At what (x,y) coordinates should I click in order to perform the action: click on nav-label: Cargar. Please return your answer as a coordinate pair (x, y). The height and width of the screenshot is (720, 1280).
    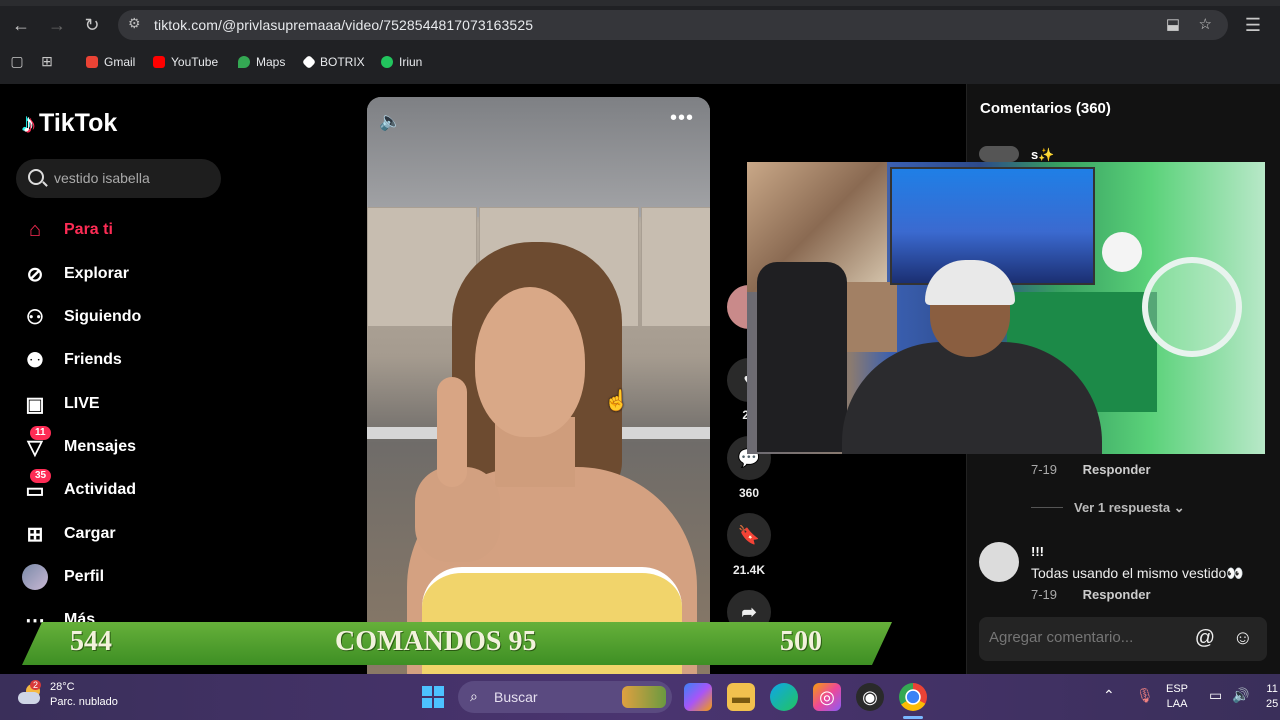
    Looking at the image, I should click on (90, 533).